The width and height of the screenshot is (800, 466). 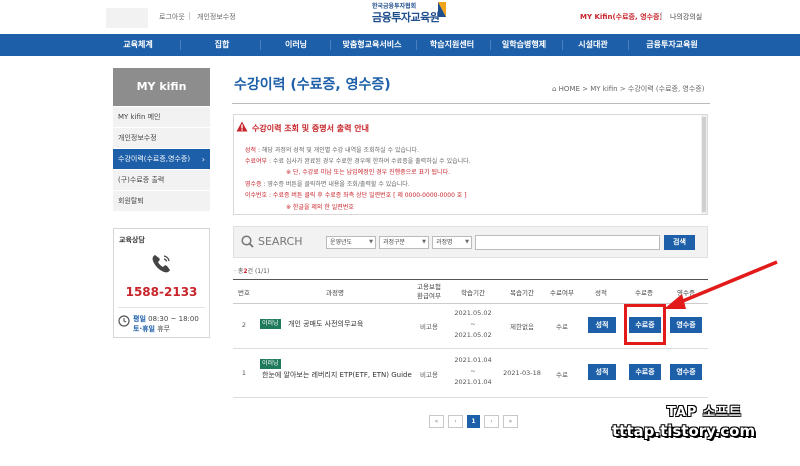 What do you see at coordinates (601, 293) in the screenshot?
I see `col-header-grade: 성적` at bounding box center [601, 293].